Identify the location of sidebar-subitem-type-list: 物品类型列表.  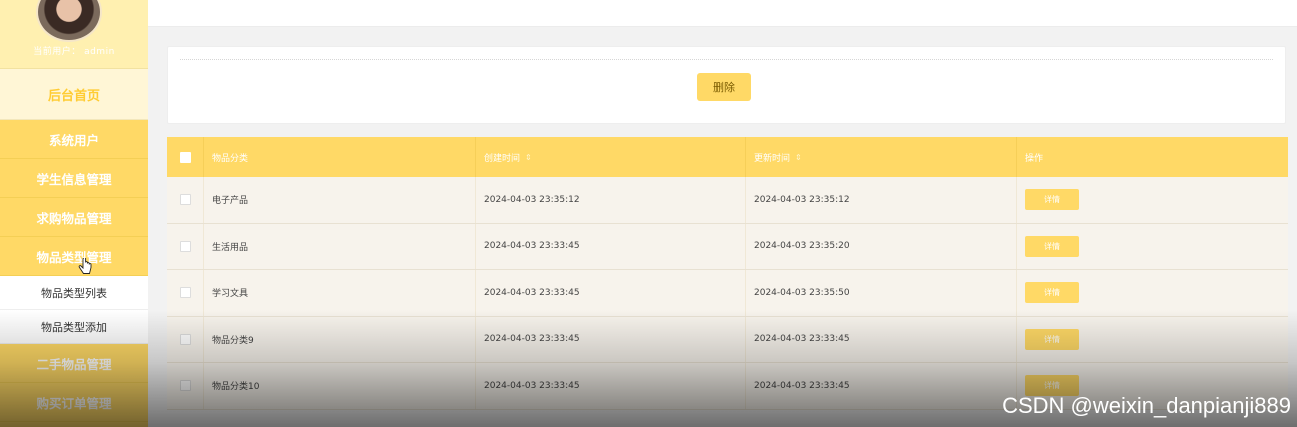
(74, 293).